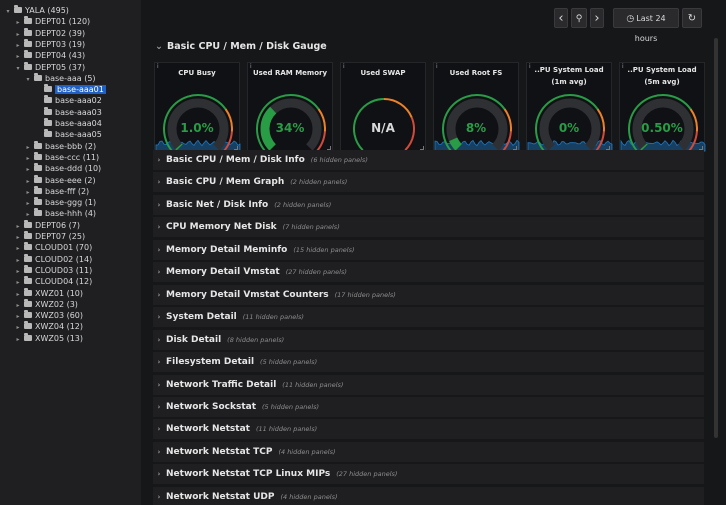  I want to click on gauge-panel: i CPU Busy 1.0%, so click(197, 107).